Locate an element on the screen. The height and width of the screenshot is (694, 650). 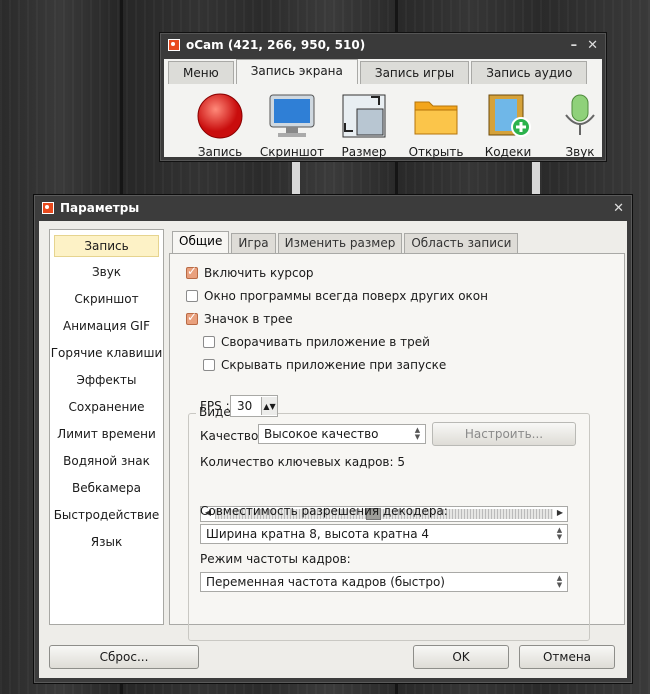
category-item: Горячие клавиши is located at coordinates (106, 354).